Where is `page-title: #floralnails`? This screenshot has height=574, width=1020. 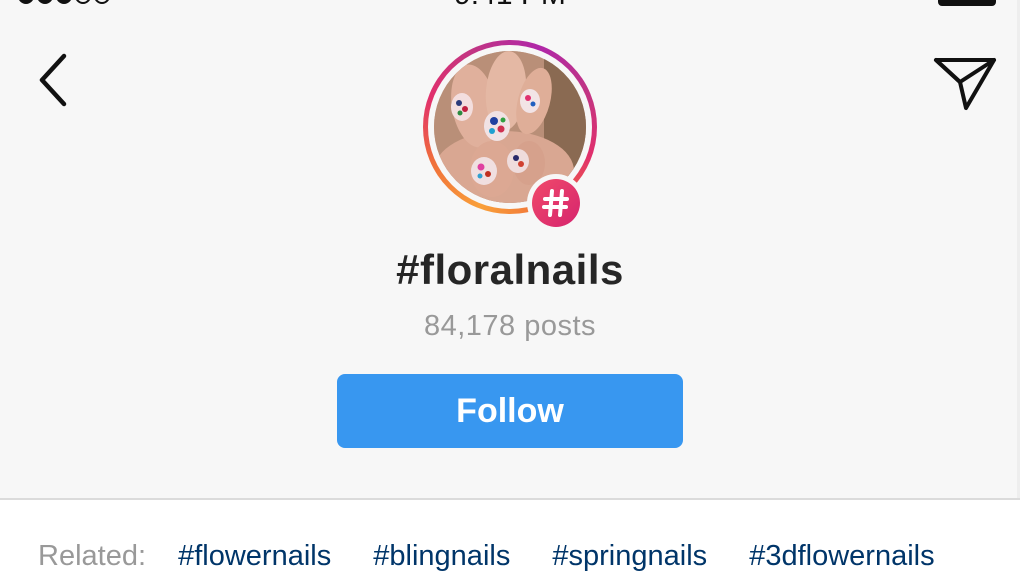
page-title: #floralnails is located at coordinates (510, 269).